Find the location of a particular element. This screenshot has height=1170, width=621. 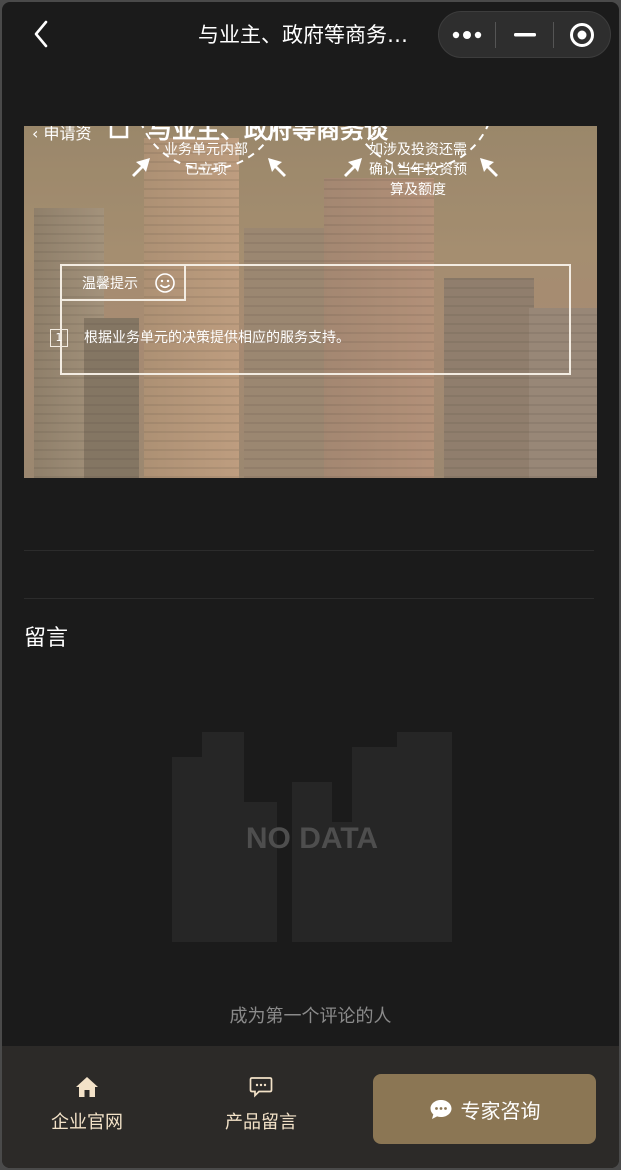

circle-right-line: 确认当年投资预 is located at coordinates (418, 170).